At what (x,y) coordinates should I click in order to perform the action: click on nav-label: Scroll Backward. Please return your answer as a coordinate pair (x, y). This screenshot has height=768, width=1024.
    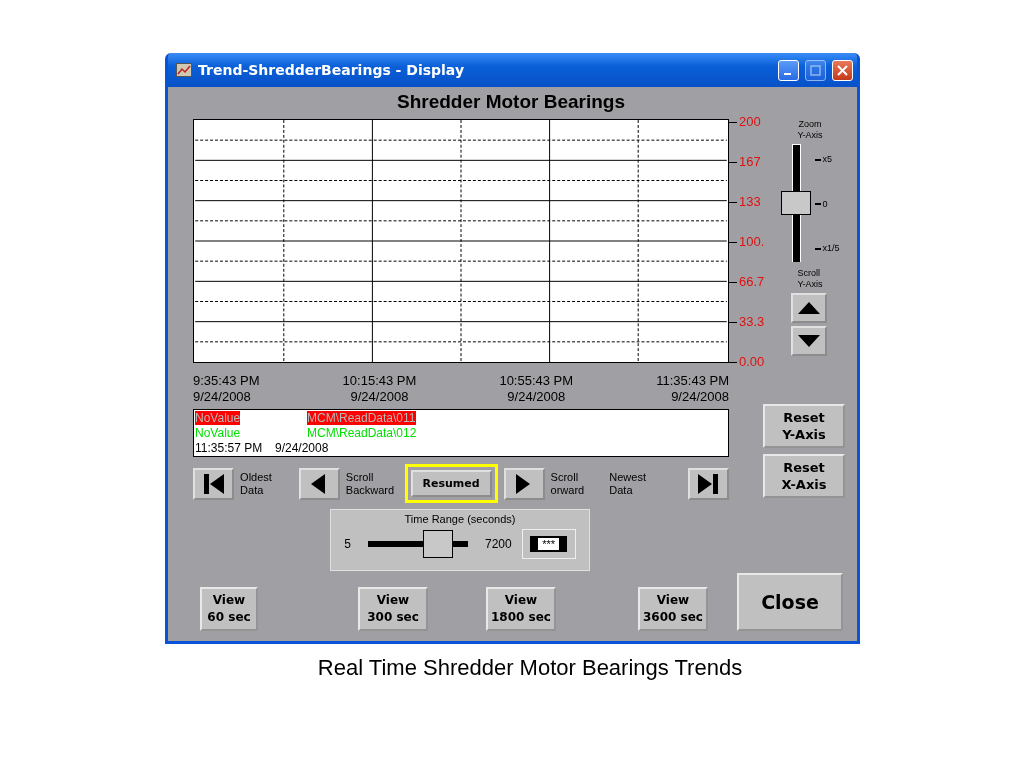
    Looking at the image, I should click on (370, 483).